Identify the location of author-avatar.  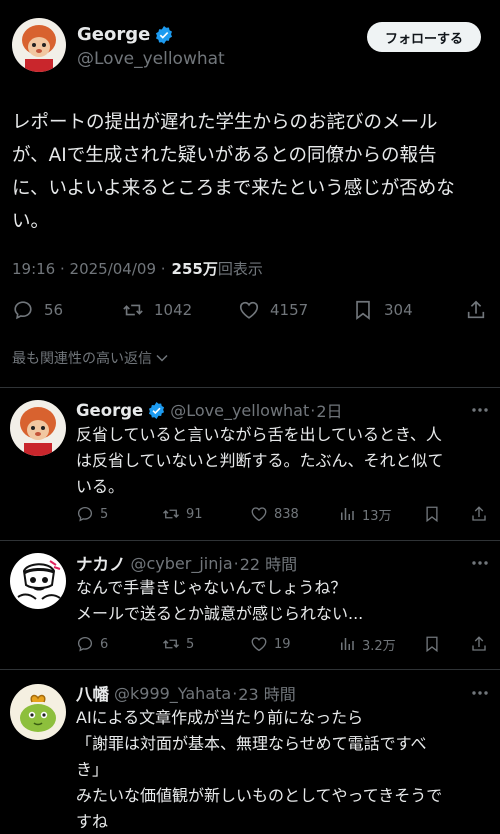
(39, 45).